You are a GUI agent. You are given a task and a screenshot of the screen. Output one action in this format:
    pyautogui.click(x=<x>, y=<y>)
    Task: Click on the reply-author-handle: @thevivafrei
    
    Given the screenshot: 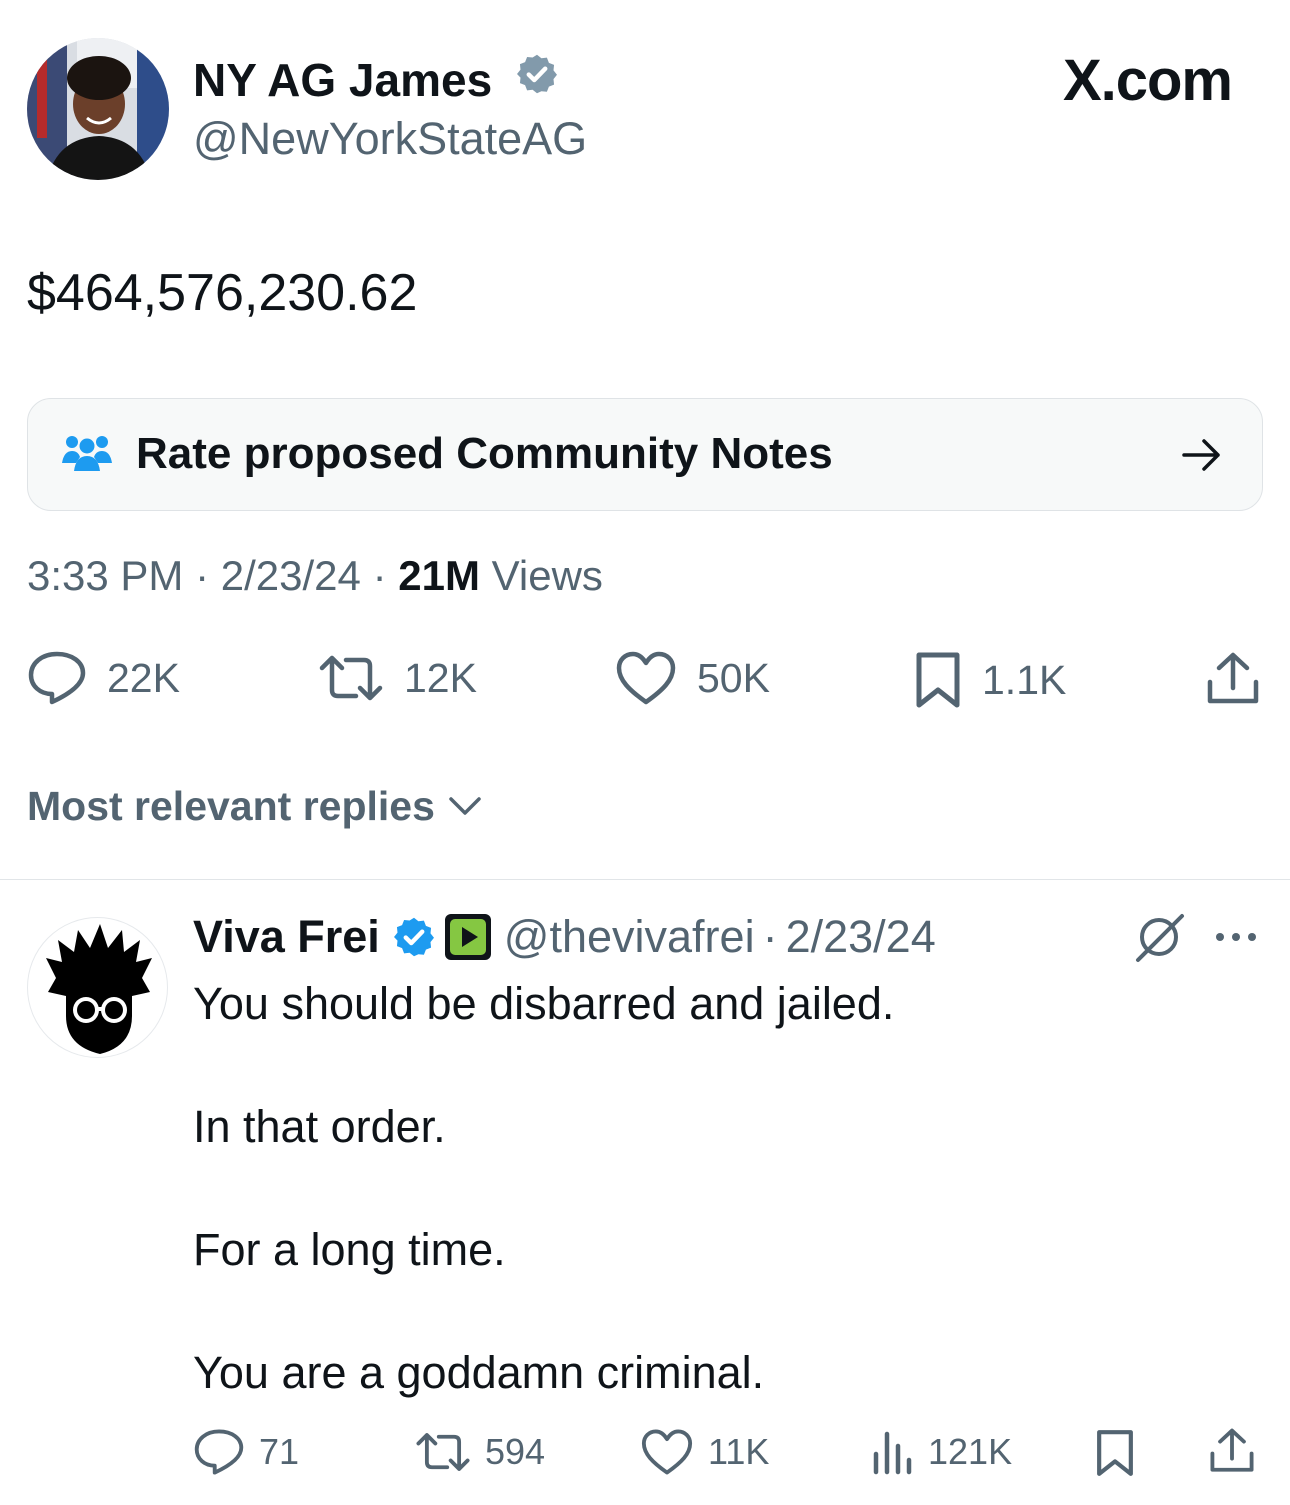 What is the action you would take?
    pyautogui.click(x=629, y=937)
    